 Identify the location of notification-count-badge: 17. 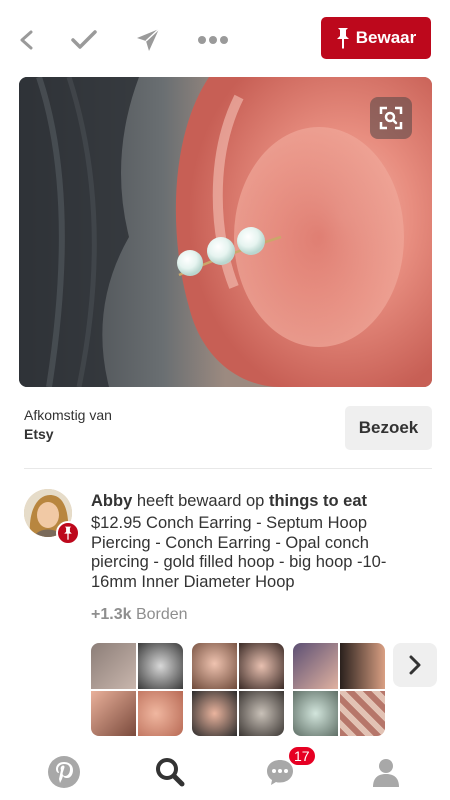
(302, 756).